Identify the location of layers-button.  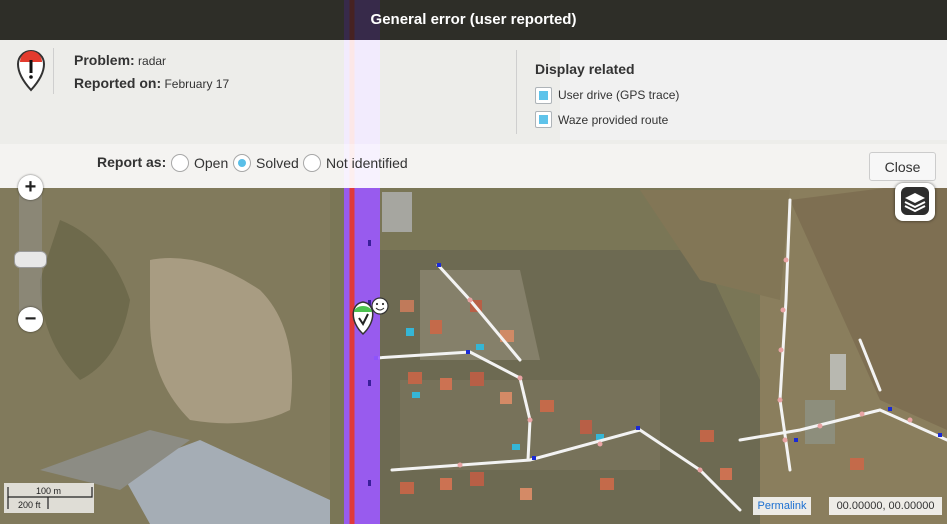
(915, 202).